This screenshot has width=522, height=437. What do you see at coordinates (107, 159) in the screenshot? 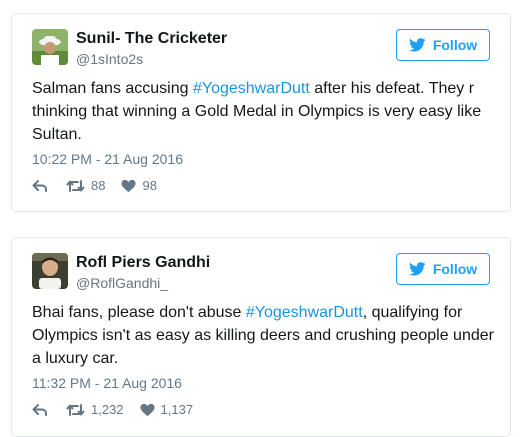
I see `timestamp: 10:22 PM - 21 Aug 2016` at bounding box center [107, 159].